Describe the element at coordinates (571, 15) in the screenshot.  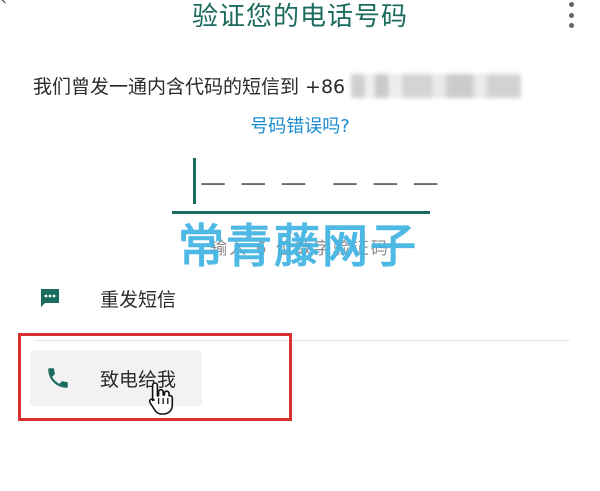
I see `more-vertical-icon` at that location.